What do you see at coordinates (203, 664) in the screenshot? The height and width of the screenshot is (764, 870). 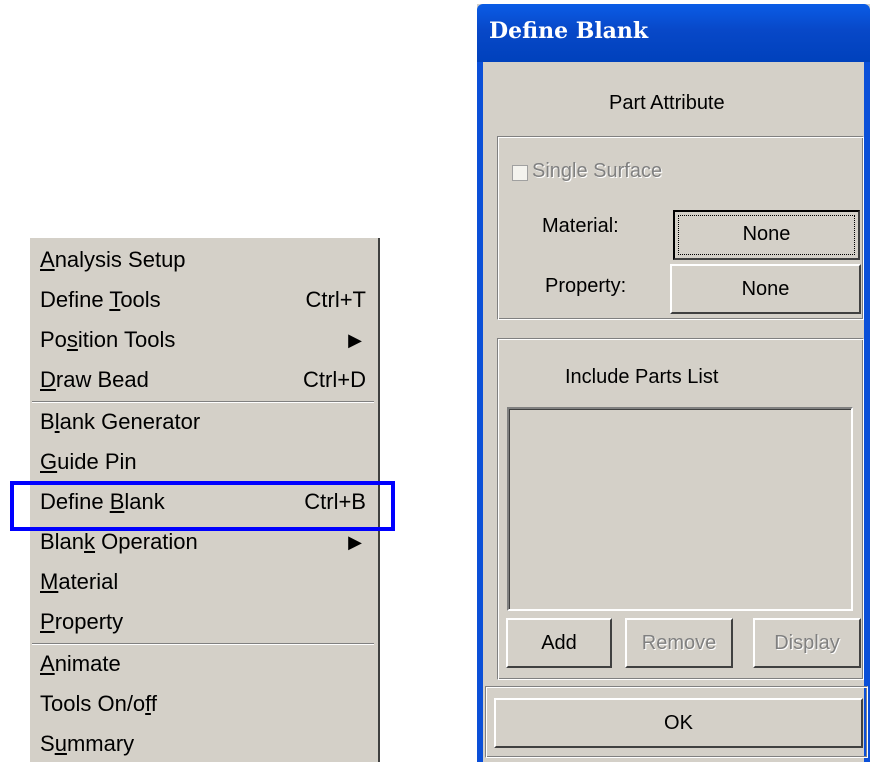 I see `menu-item-animate: Animate` at bounding box center [203, 664].